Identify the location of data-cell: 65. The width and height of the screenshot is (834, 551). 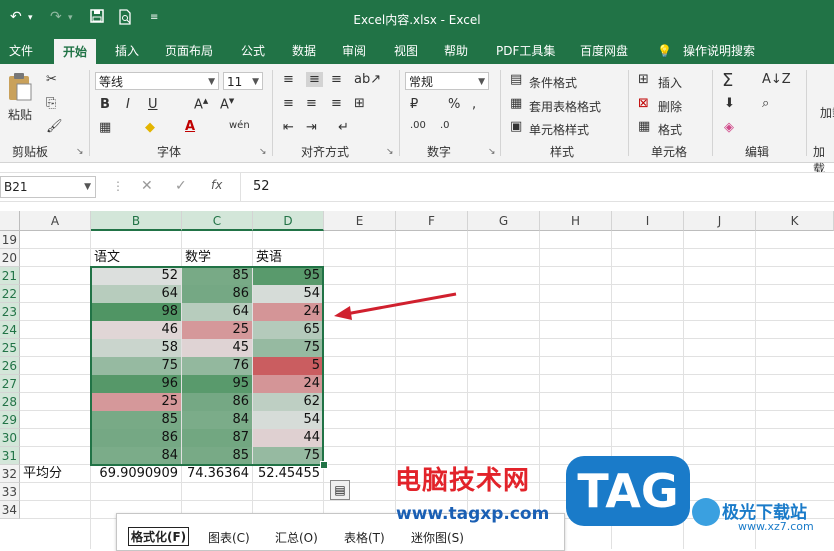
(288, 330).